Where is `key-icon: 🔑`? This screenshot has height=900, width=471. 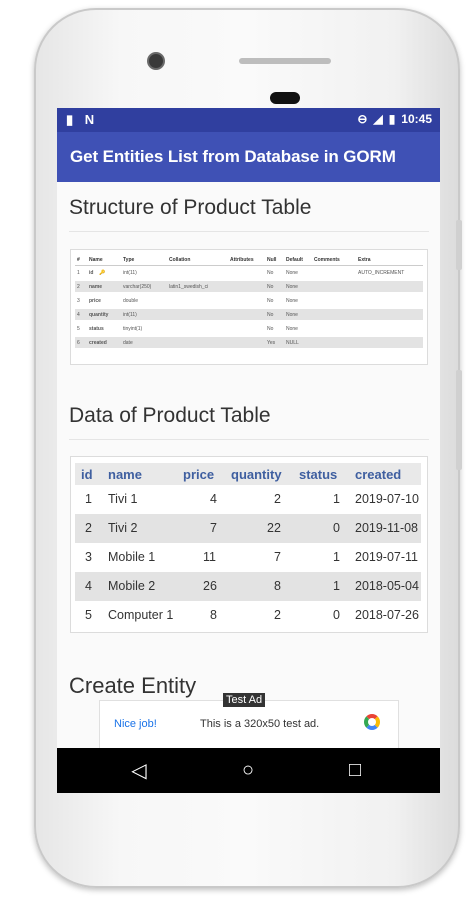
key-icon: 🔑 is located at coordinates (102, 273).